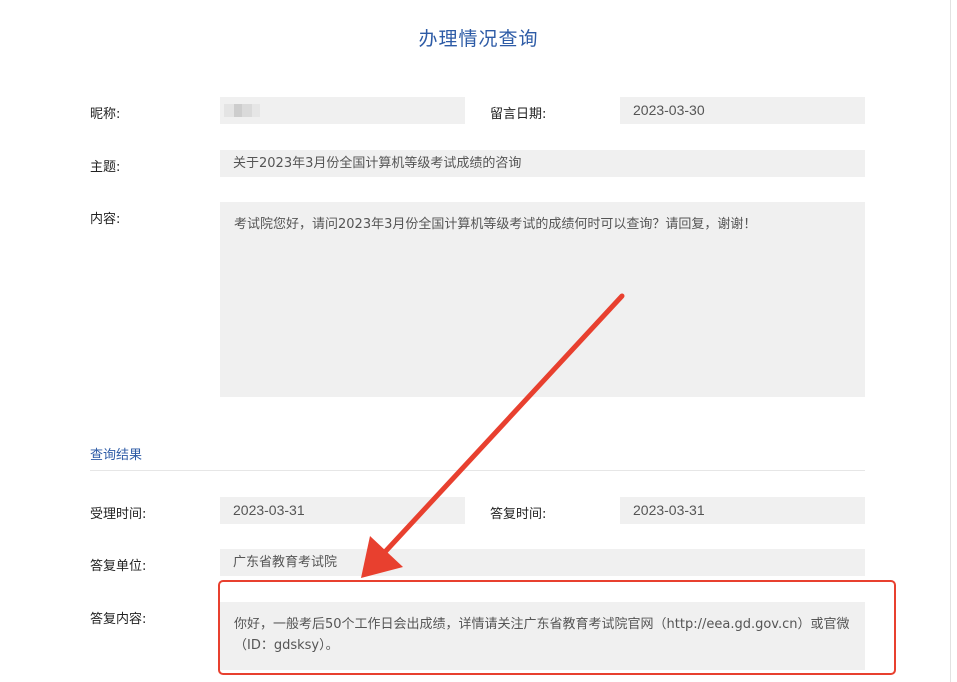  What do you see at coordinates (105, 114) in the screenshot?
I see `nickname-label: 昵称:` at bounding box center [105, 114].